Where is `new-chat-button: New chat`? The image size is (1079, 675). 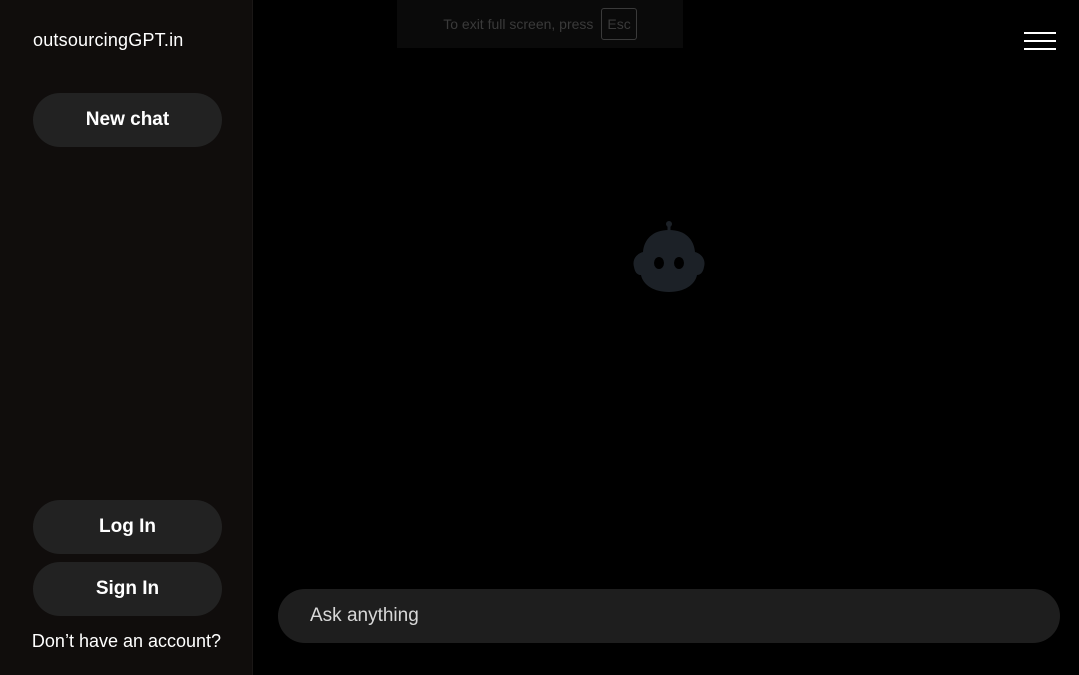
new-chat-button: New chat is located at coordinates (127, 120).